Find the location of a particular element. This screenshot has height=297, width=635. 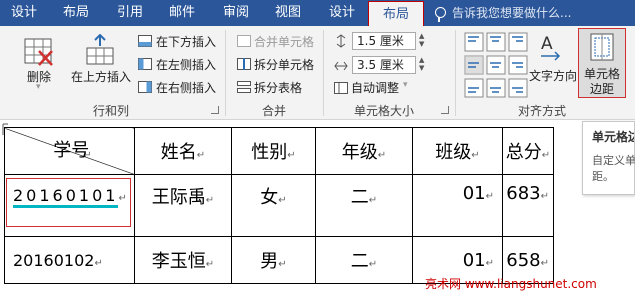

selection-highlight is located at coordinates (68, 202).